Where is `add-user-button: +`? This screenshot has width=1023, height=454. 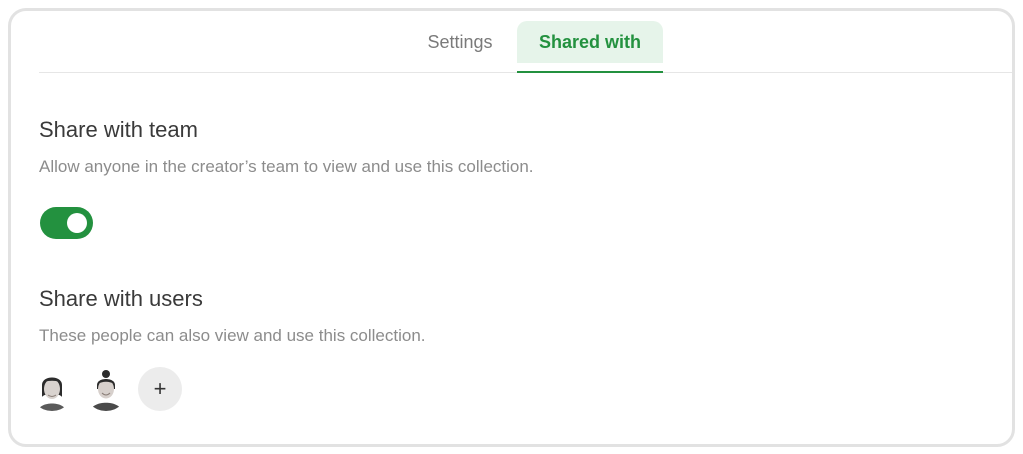
add-user-button: + is located at coordinates (160, 389).